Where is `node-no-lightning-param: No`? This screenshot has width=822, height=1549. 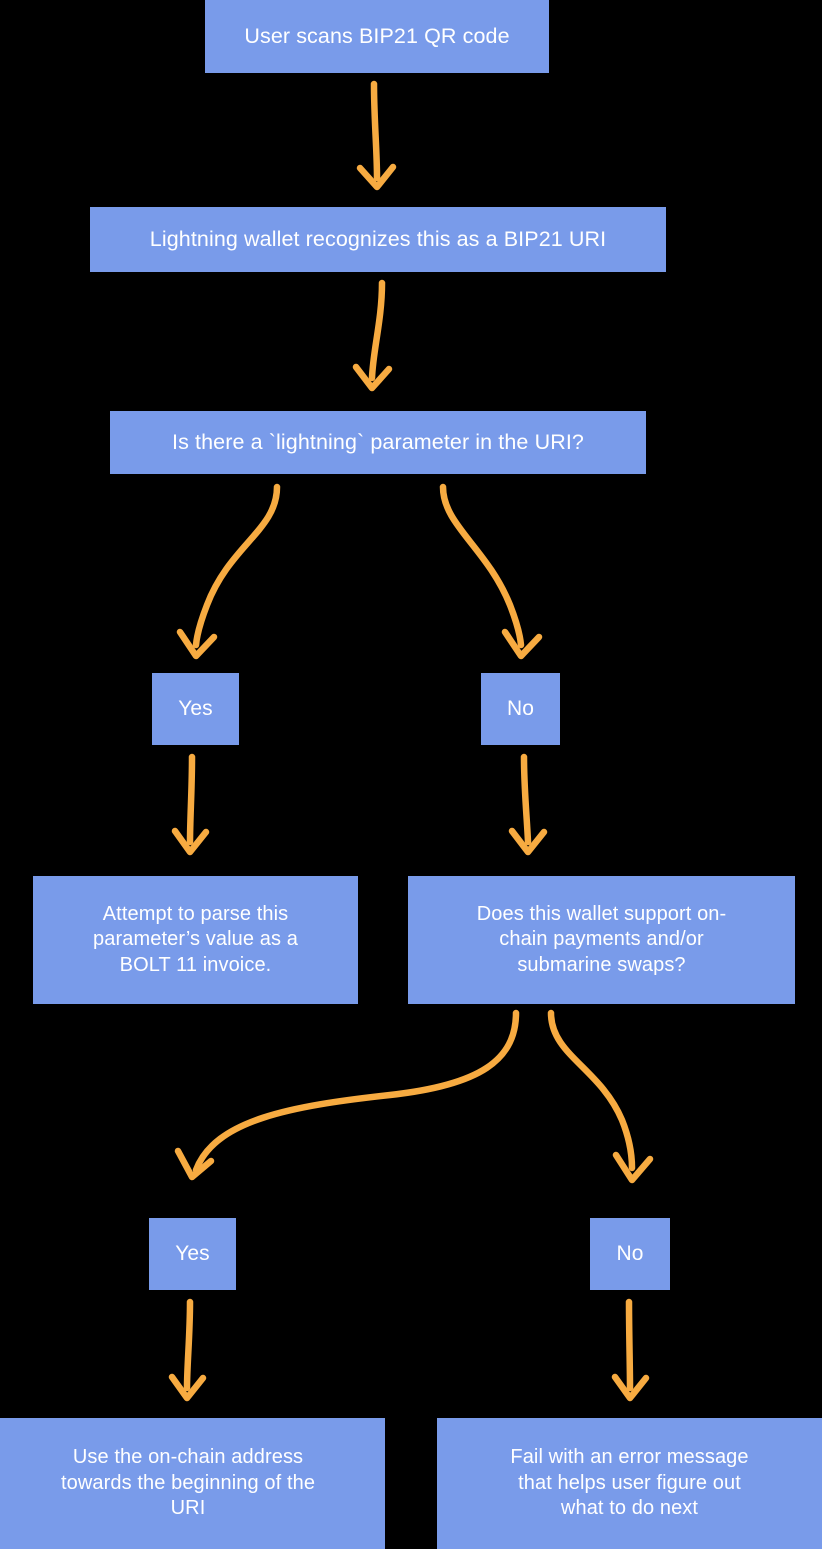 node-no-lightning-param: No is located at coordinates (520, 709).